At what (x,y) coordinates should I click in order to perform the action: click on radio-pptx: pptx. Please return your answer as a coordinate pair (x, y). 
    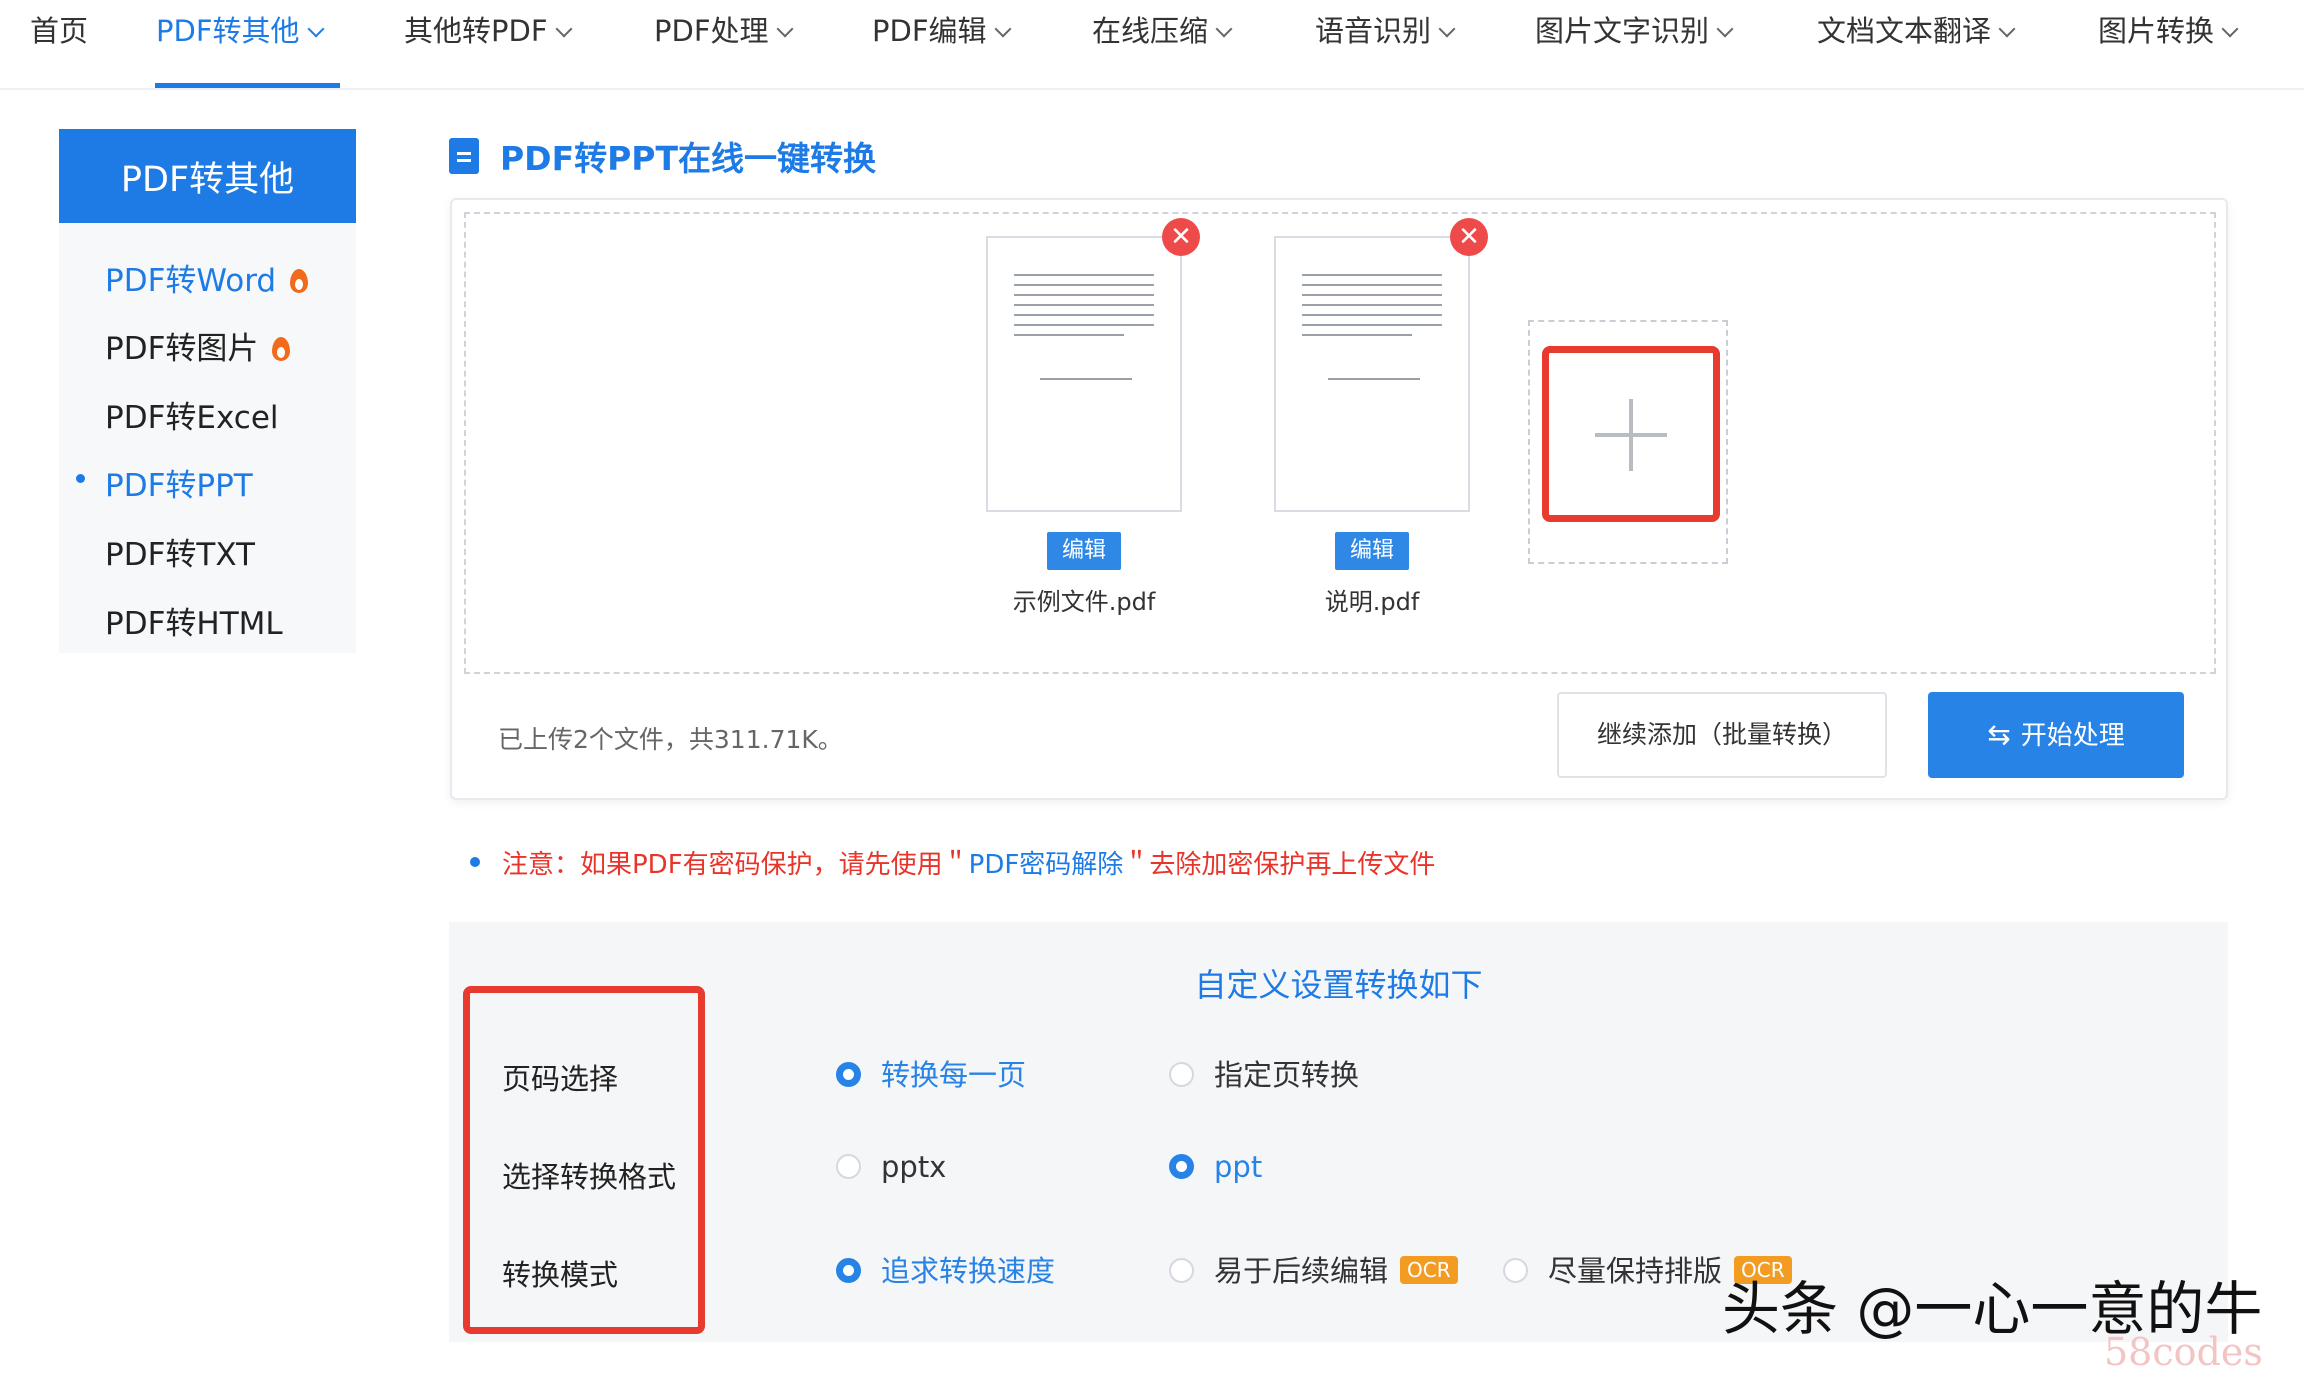
    Looking at the image, I should click on (891, 1167).